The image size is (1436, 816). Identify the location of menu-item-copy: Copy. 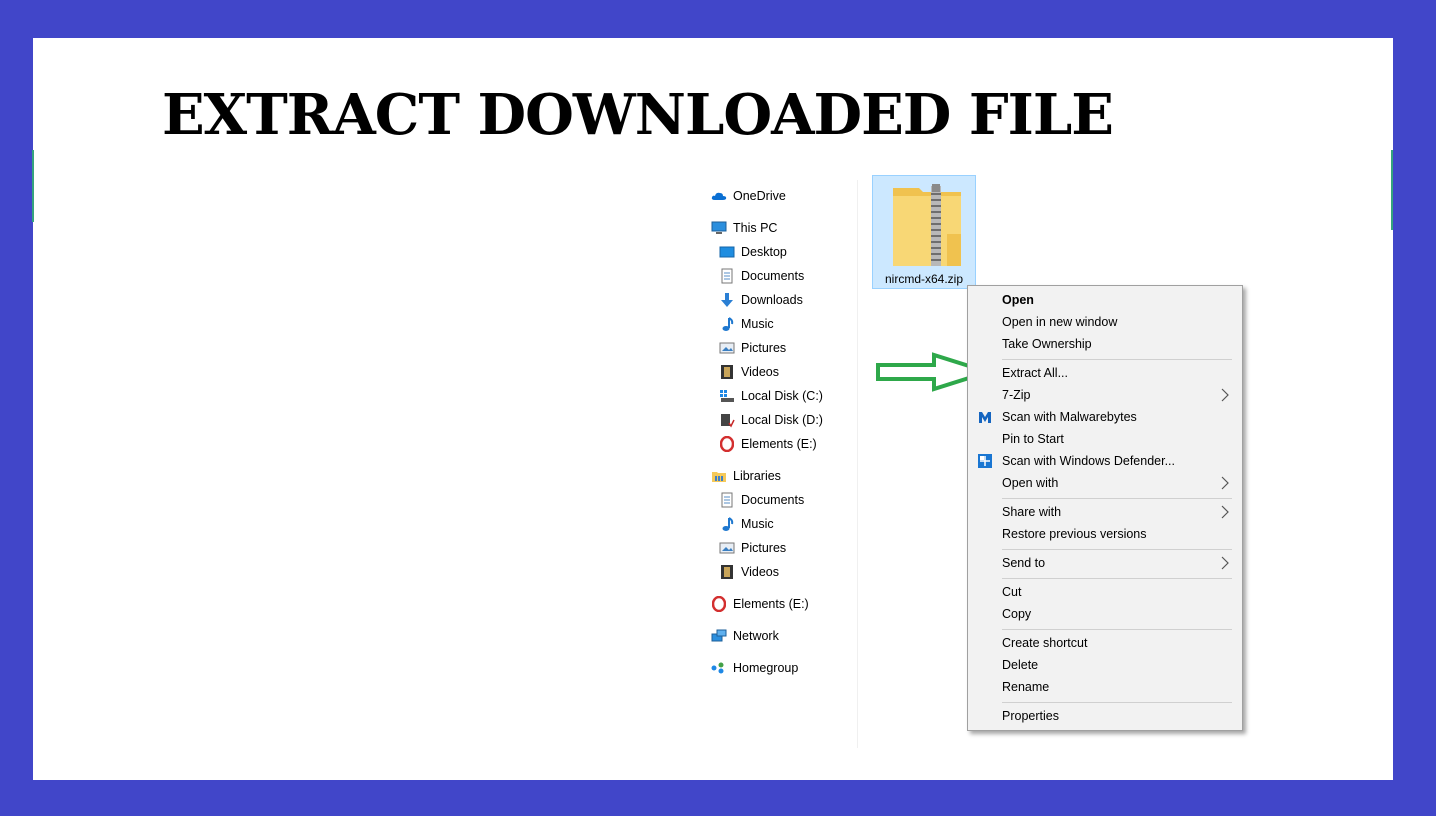
(1105, 614).